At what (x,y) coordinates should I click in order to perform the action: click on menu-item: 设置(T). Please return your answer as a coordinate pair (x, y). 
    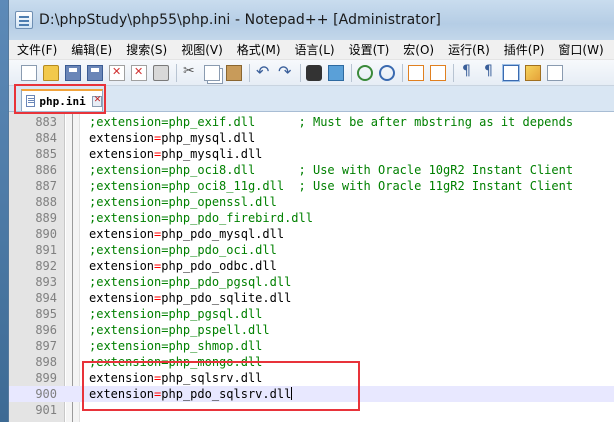
    Looking at the image, I should click on (369, 49).